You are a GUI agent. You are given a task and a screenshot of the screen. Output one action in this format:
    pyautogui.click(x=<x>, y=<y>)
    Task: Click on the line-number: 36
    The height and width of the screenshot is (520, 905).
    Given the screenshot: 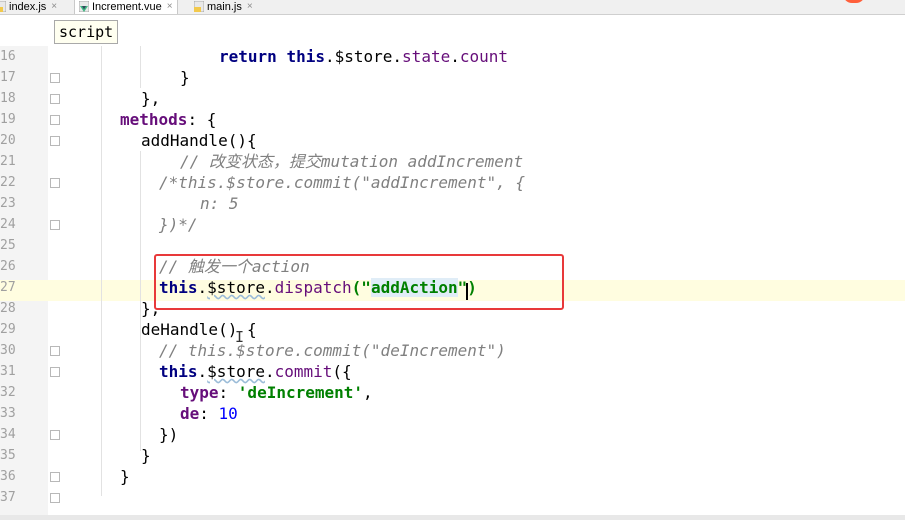 What is the action you would take?
    pyautogui.click(x=8, y=476)
    